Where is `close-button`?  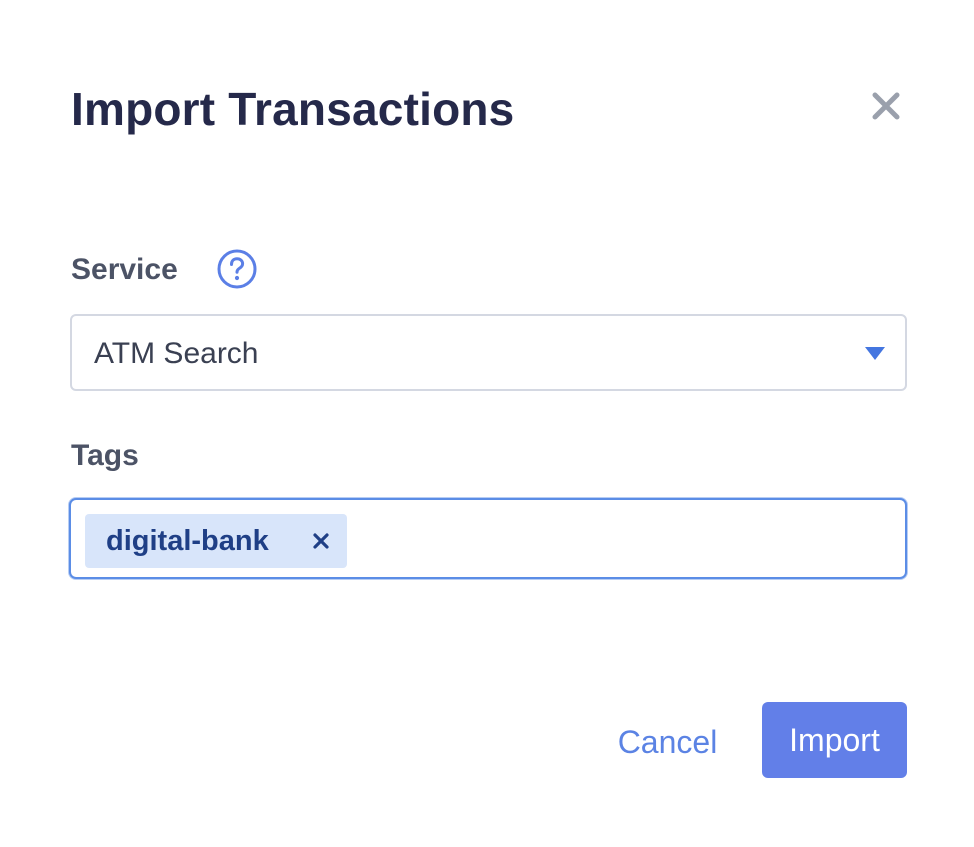 close-button is located at coordinates (886, 106).